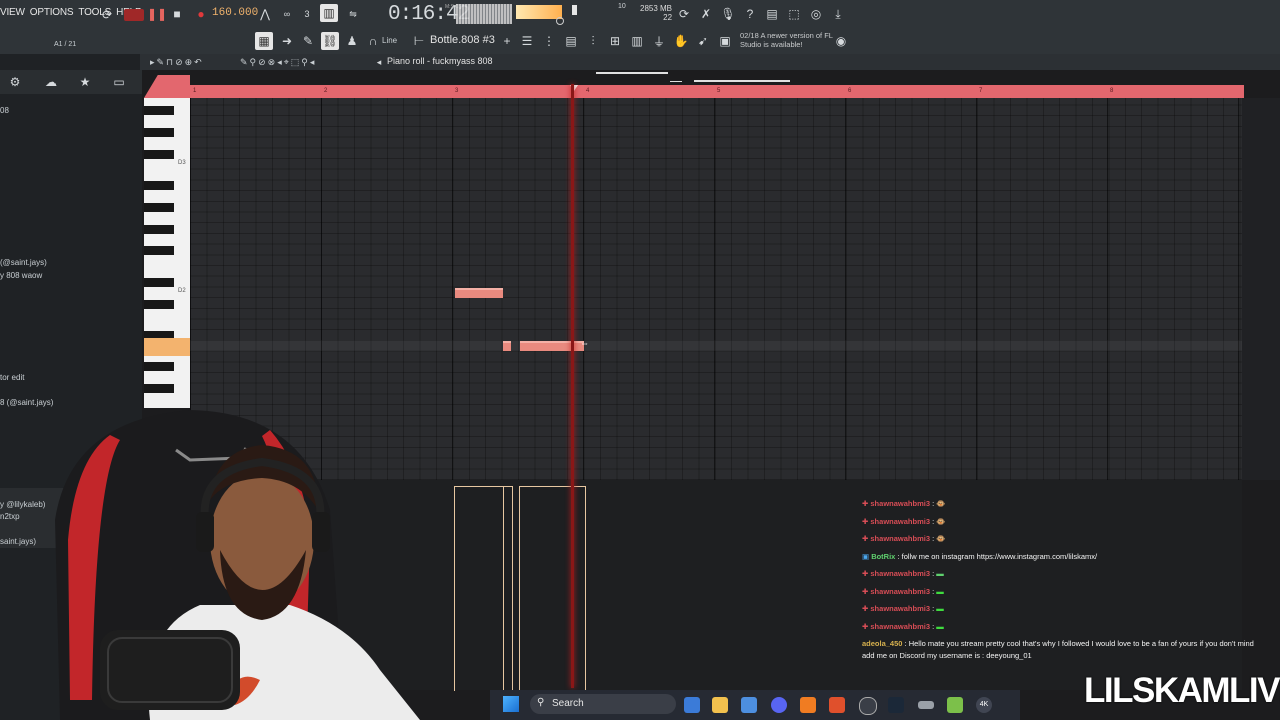 This screenshot has height=720, width=1280. I want to click on record-icon: ●, so click(201, 14).